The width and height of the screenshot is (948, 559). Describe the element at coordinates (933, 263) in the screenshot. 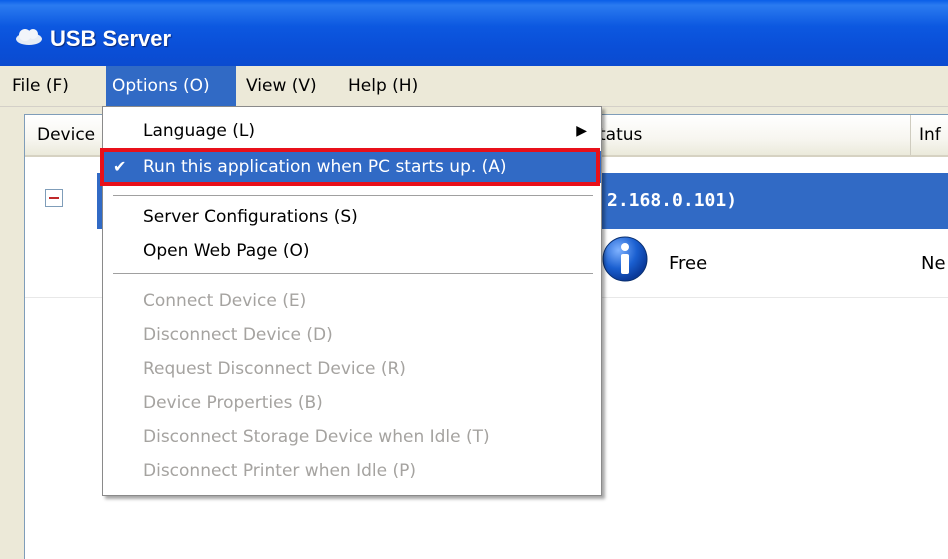

I see `device-info: Ne` at that location.